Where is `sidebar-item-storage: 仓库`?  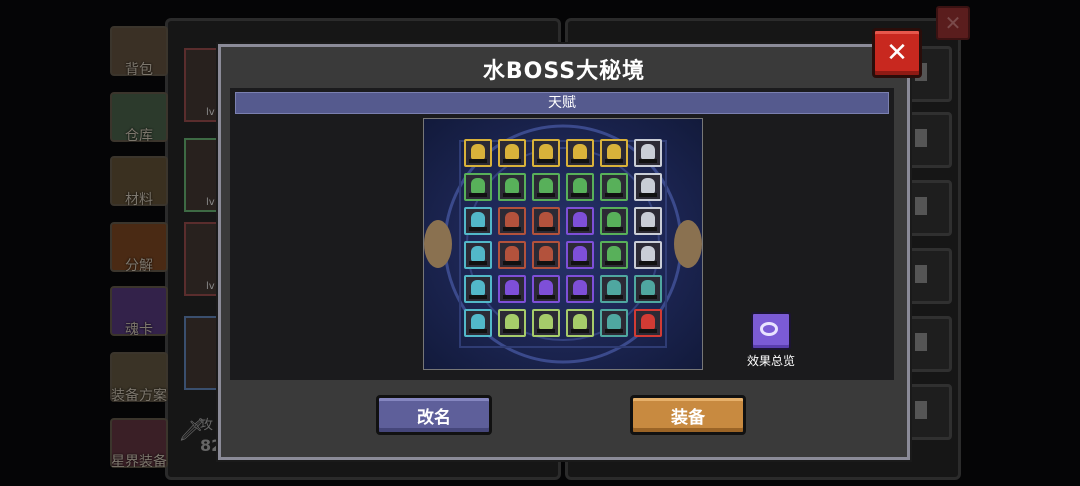
sidebar-item-storage: 仓库 is located at coordinates (139, 118).